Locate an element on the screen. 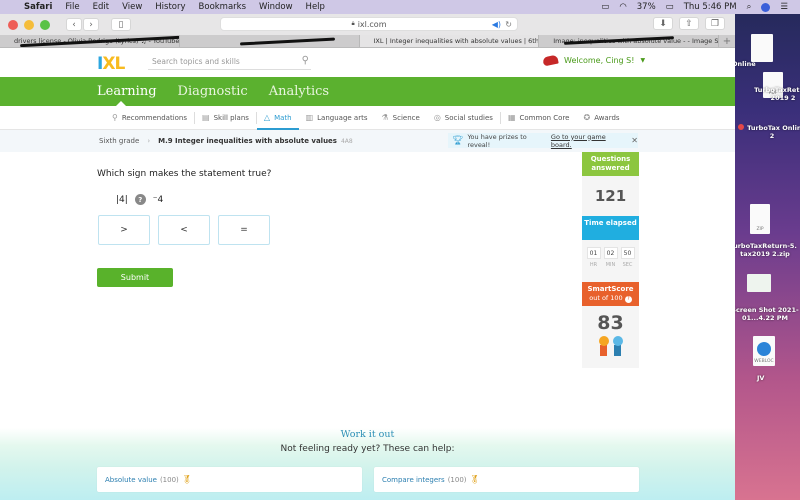  help-link: Absolute value is located at coordinates (131, 480).